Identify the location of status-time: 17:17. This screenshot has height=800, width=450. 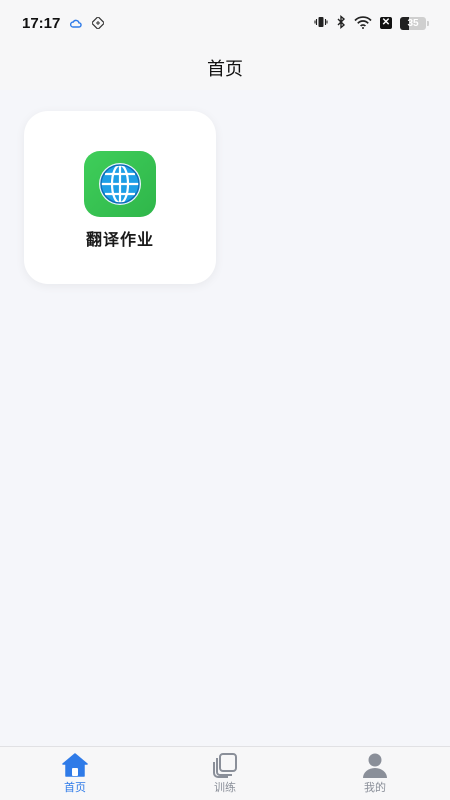
(41, 23).